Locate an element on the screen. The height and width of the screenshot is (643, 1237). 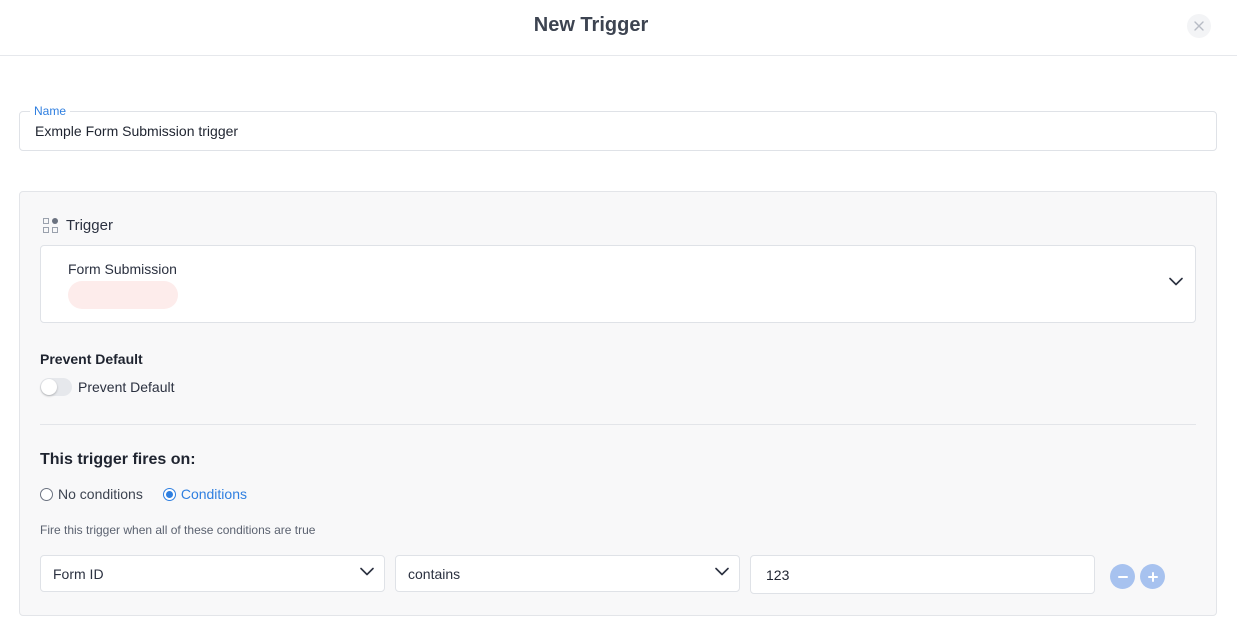
trigger-heading: Trigger is located at coordinates (78, 225).